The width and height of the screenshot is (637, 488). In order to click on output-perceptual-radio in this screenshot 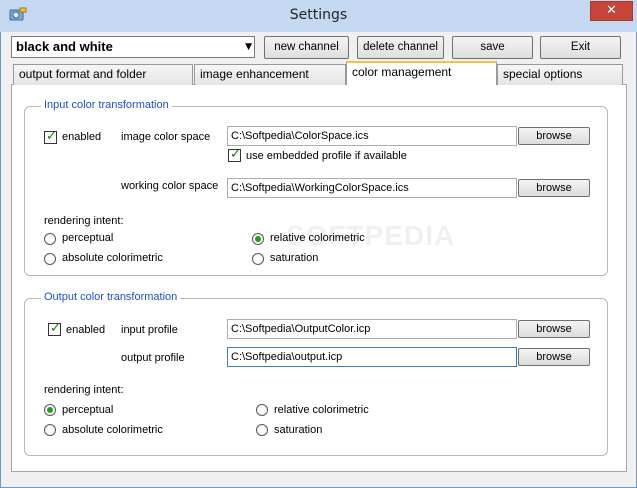, I will do `click(50, 410)`.